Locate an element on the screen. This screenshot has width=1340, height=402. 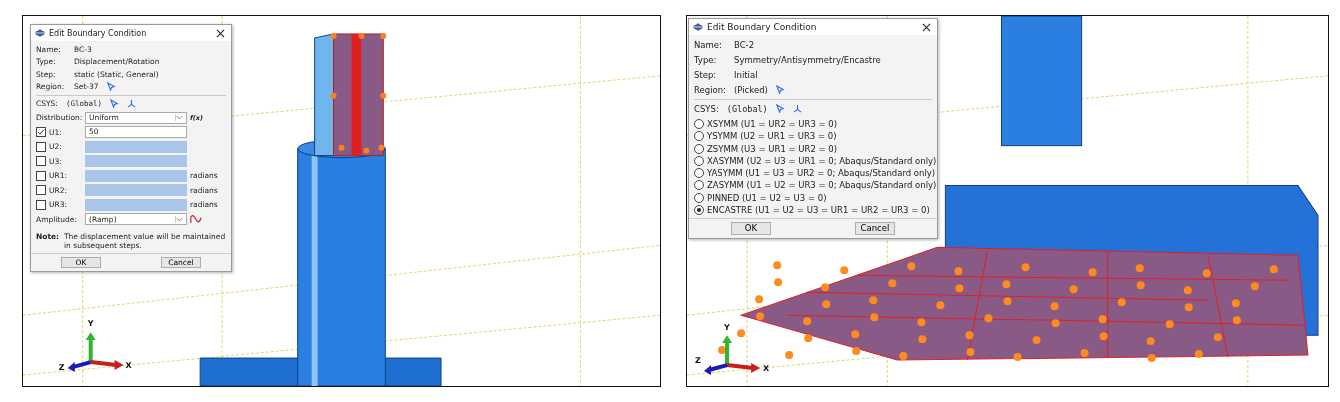
symmetry-radio-option: ENCASTRE (U1 = U2 = U3 = UR1 = UR2 = UR3 = 0) is located at coordinates (813, 210).